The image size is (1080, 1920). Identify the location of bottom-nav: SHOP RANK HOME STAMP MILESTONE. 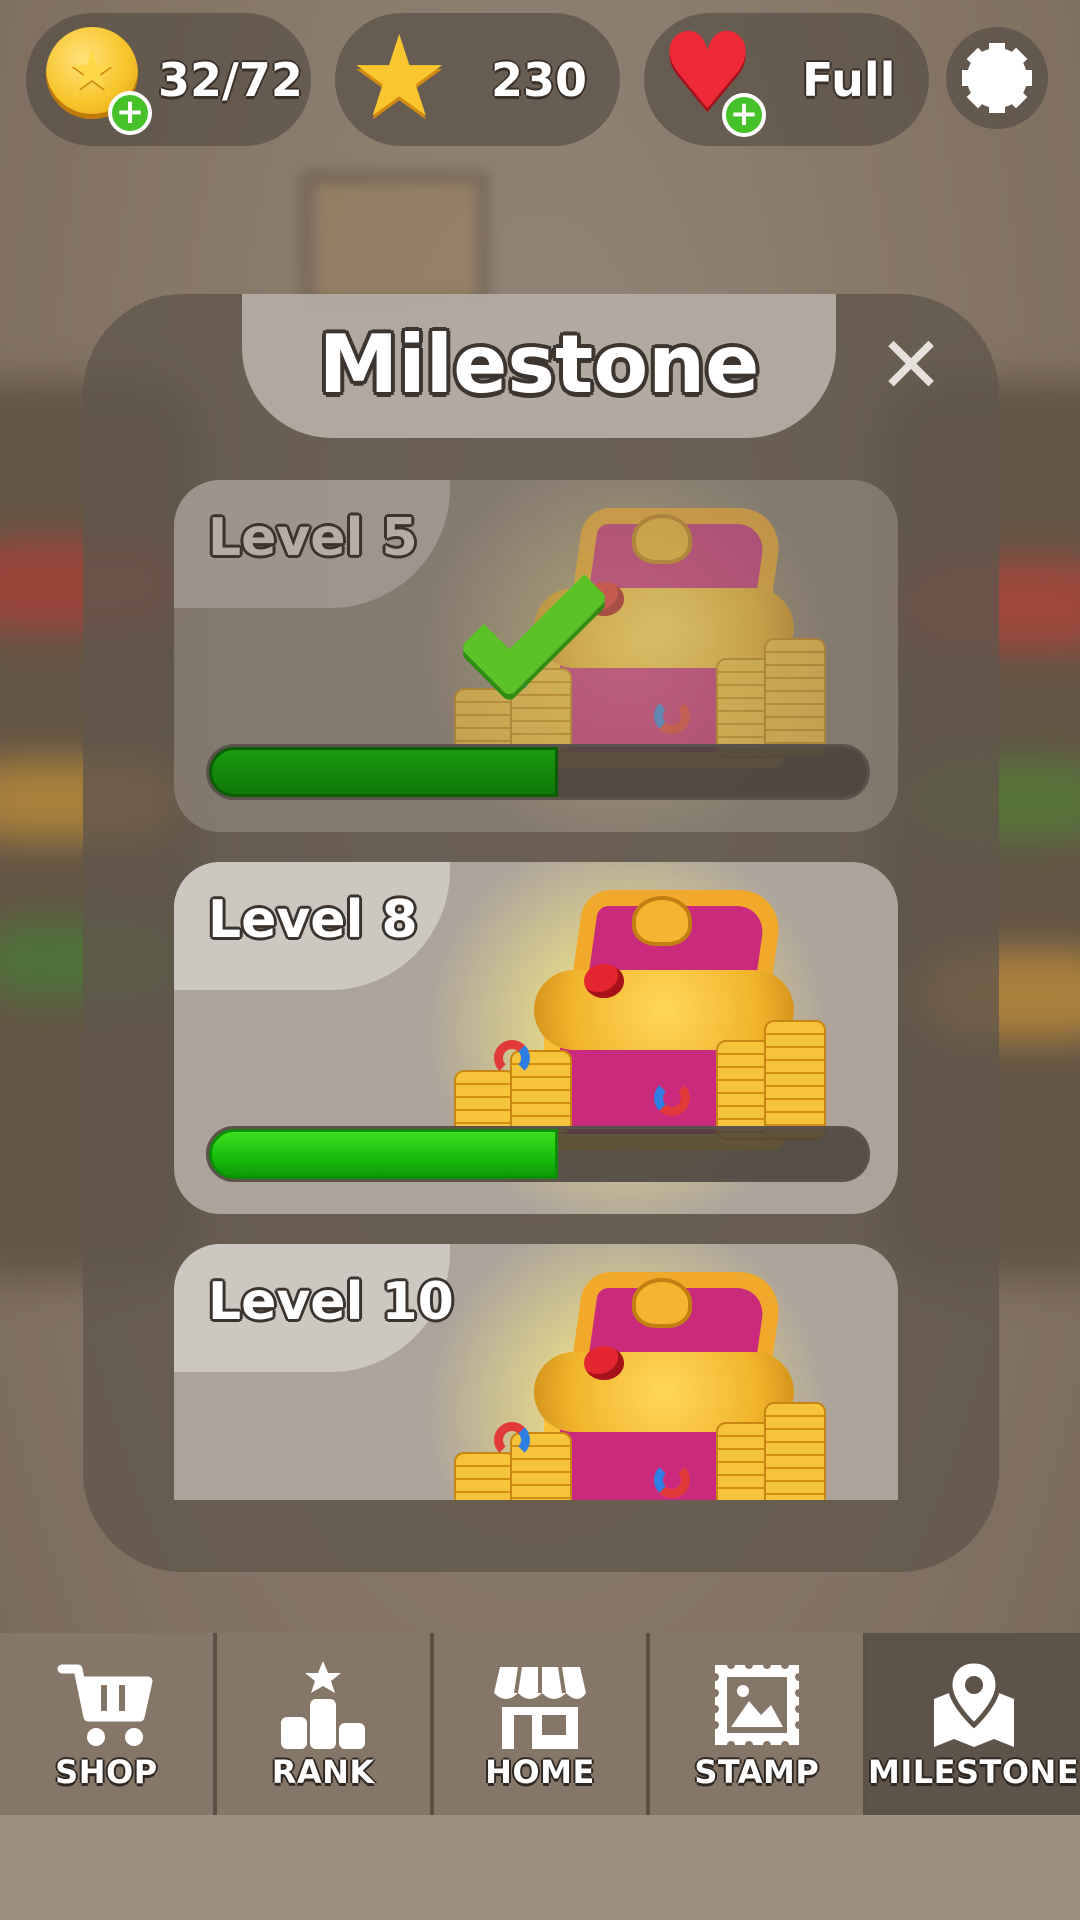
(540, 1724).